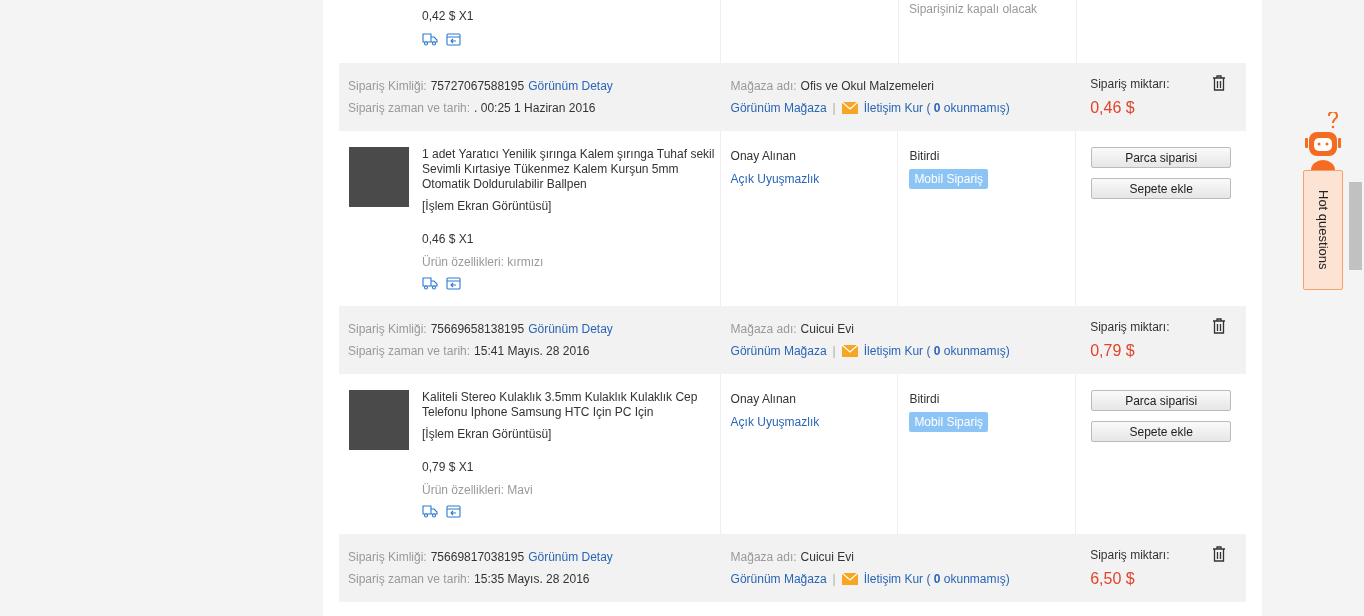 The width and height of the screenshot is (1364, 616). I want to click on order-amount: 0,46 $, so click(1113, 107).